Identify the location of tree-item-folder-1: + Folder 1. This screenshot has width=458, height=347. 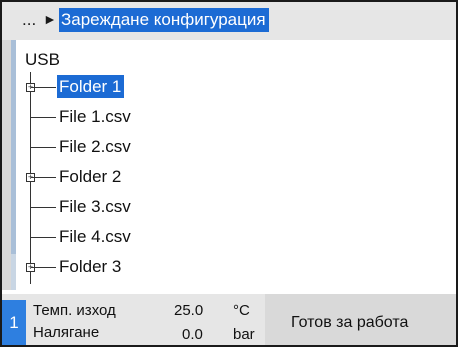
(229, 87).